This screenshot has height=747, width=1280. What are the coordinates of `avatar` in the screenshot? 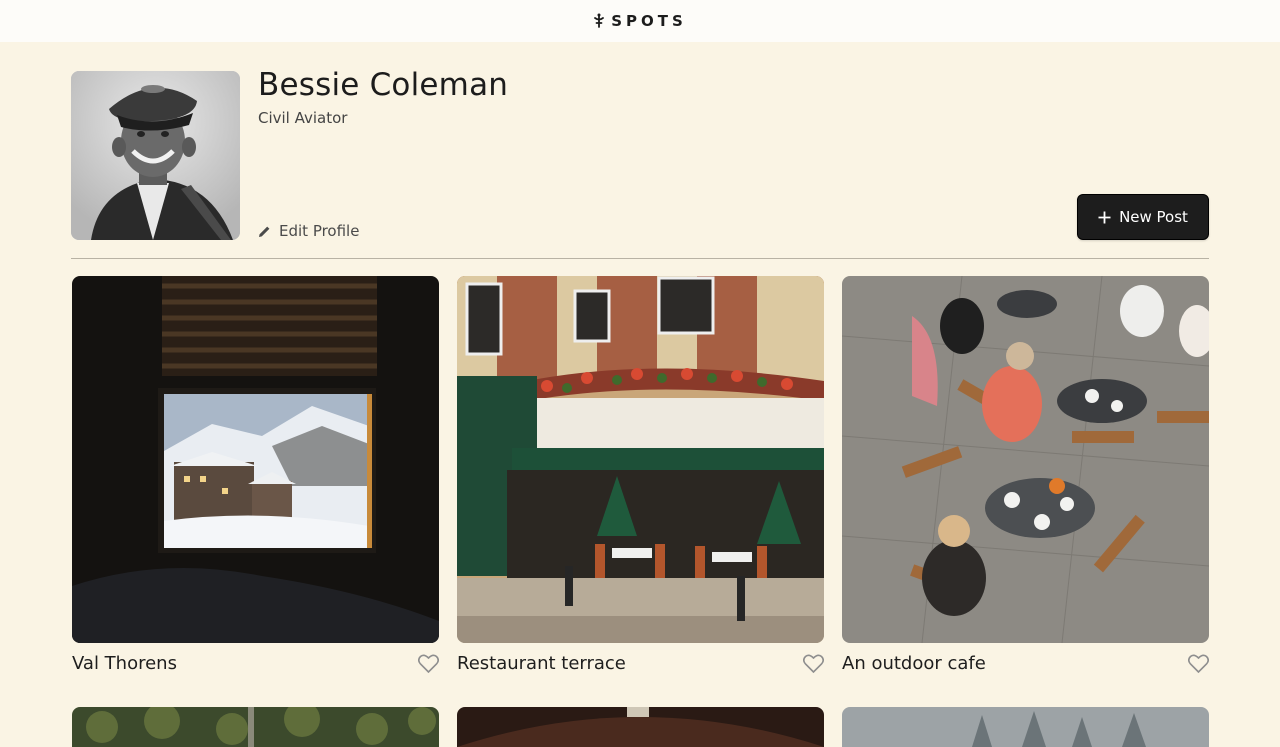 It's located at (155, 155).